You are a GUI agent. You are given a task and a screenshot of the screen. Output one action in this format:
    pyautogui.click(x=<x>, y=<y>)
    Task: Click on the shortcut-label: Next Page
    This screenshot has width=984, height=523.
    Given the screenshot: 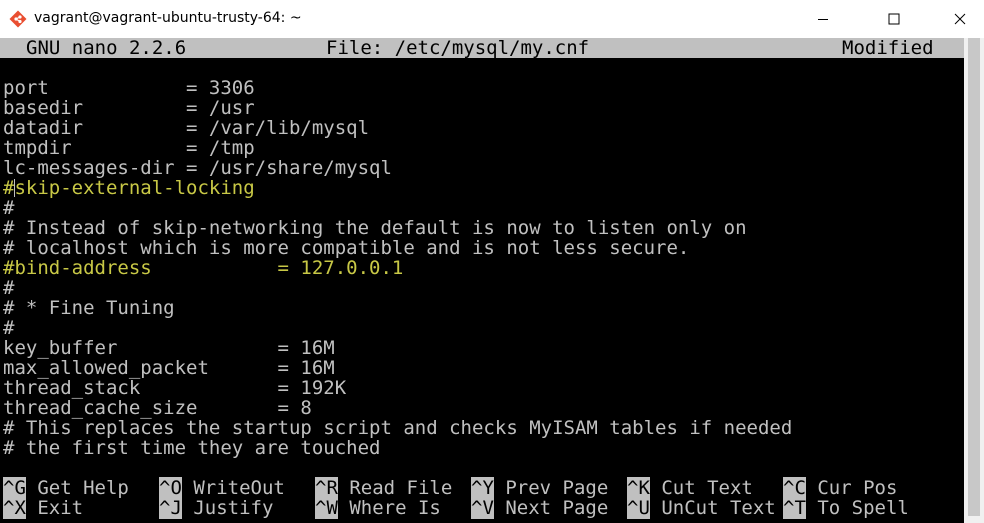 What is the action you would take?
    pyautogui.click(x=551, y=508)
    